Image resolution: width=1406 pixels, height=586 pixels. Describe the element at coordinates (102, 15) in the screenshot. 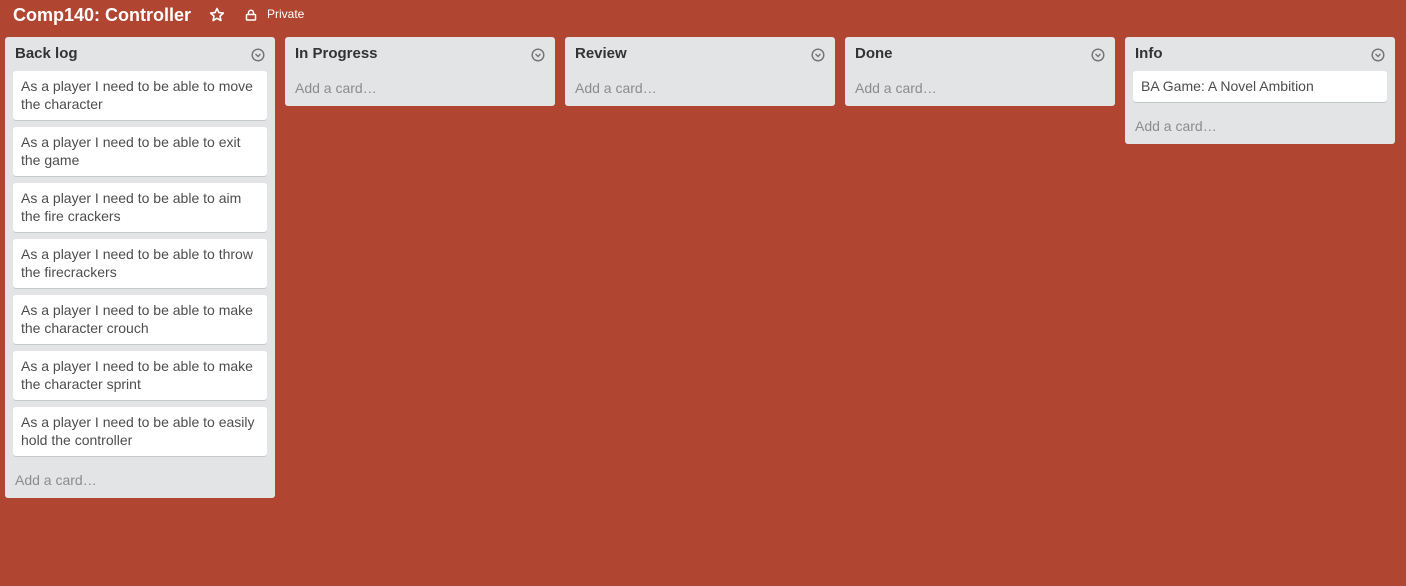

I see `board-title: Comp140: Controller` at that location.